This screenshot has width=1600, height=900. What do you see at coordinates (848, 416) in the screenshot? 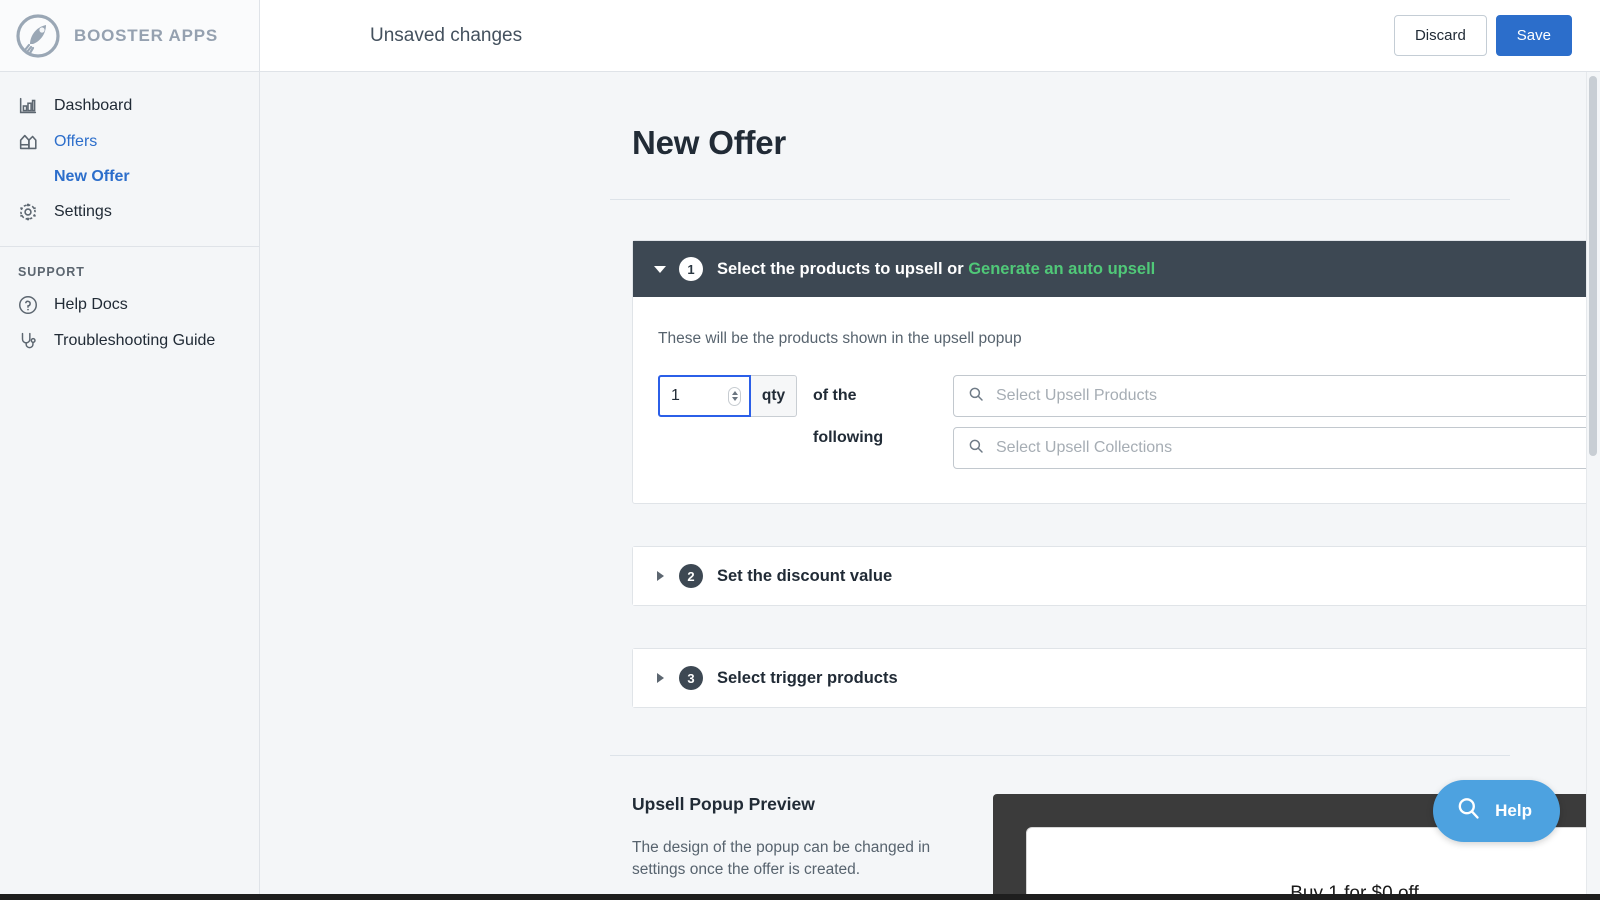
I see `of-the-following-label: of the following` at bounding box center [848, 416].